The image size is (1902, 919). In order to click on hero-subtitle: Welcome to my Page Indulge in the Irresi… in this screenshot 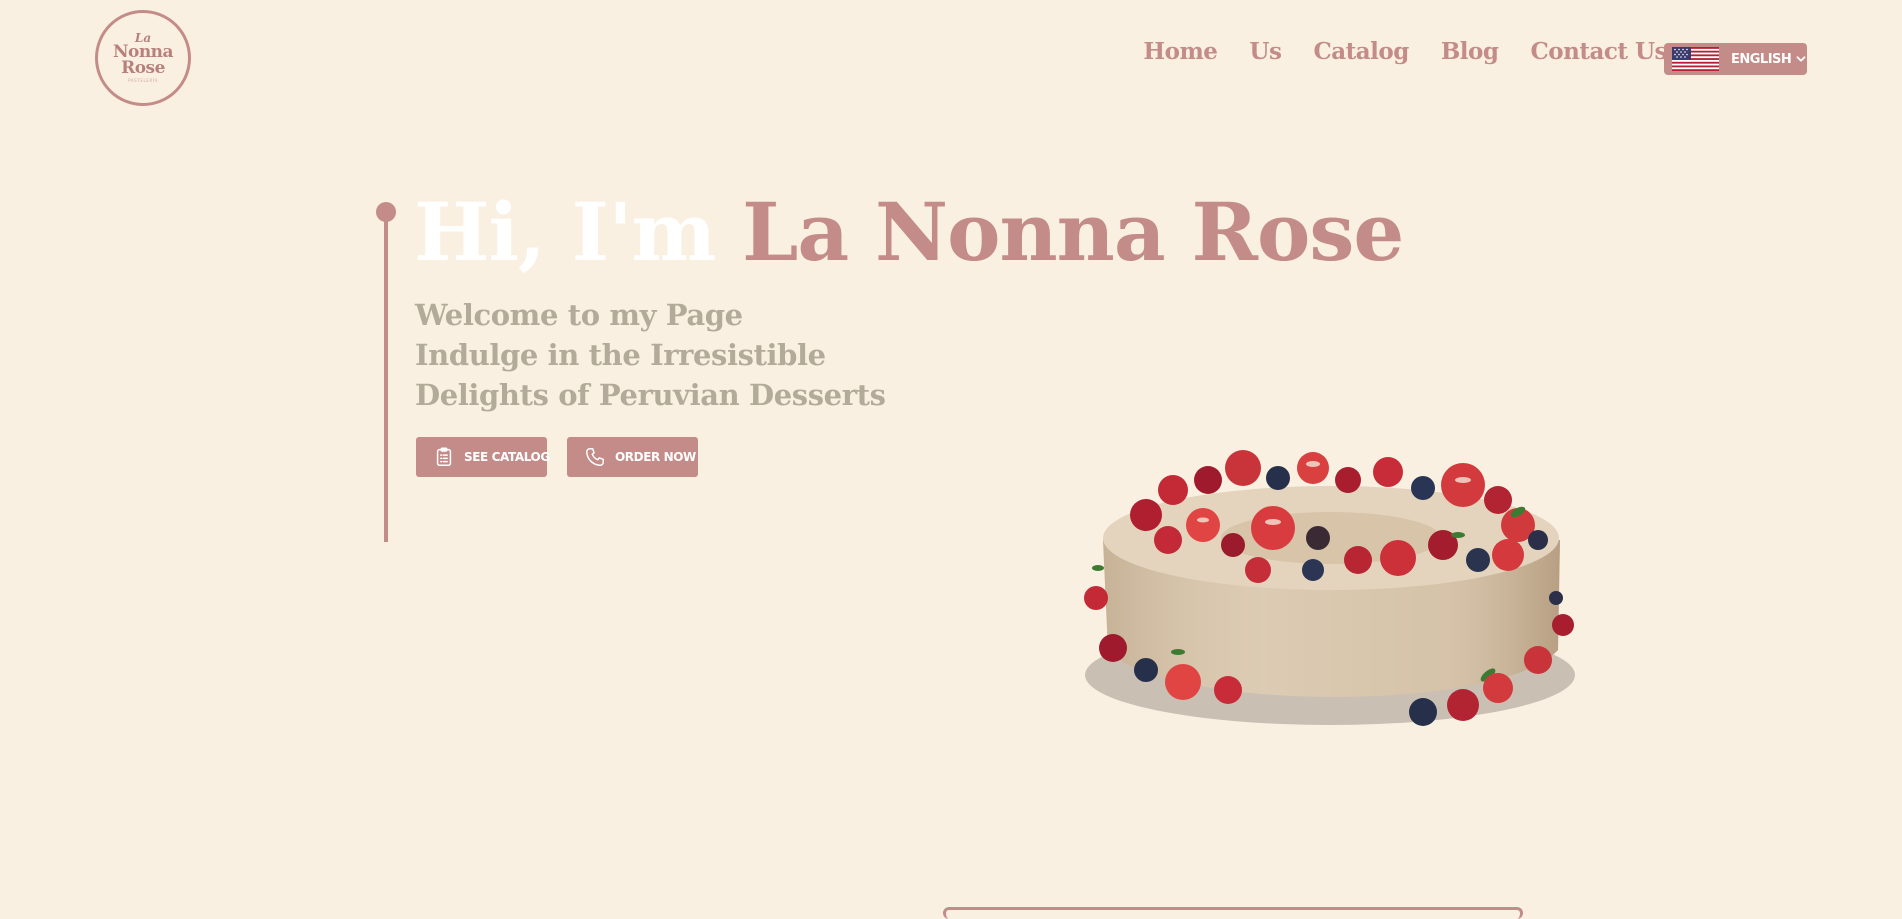, I will do `click(650, 355)`.